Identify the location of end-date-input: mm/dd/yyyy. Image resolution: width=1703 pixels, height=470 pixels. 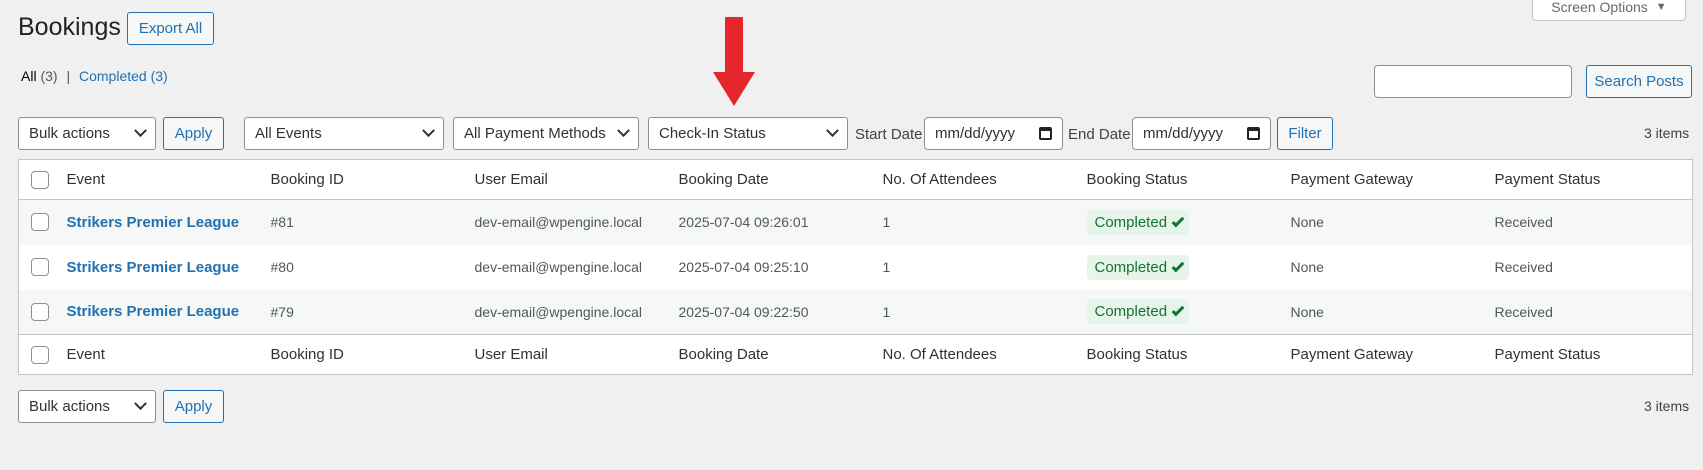
(1201, 133).